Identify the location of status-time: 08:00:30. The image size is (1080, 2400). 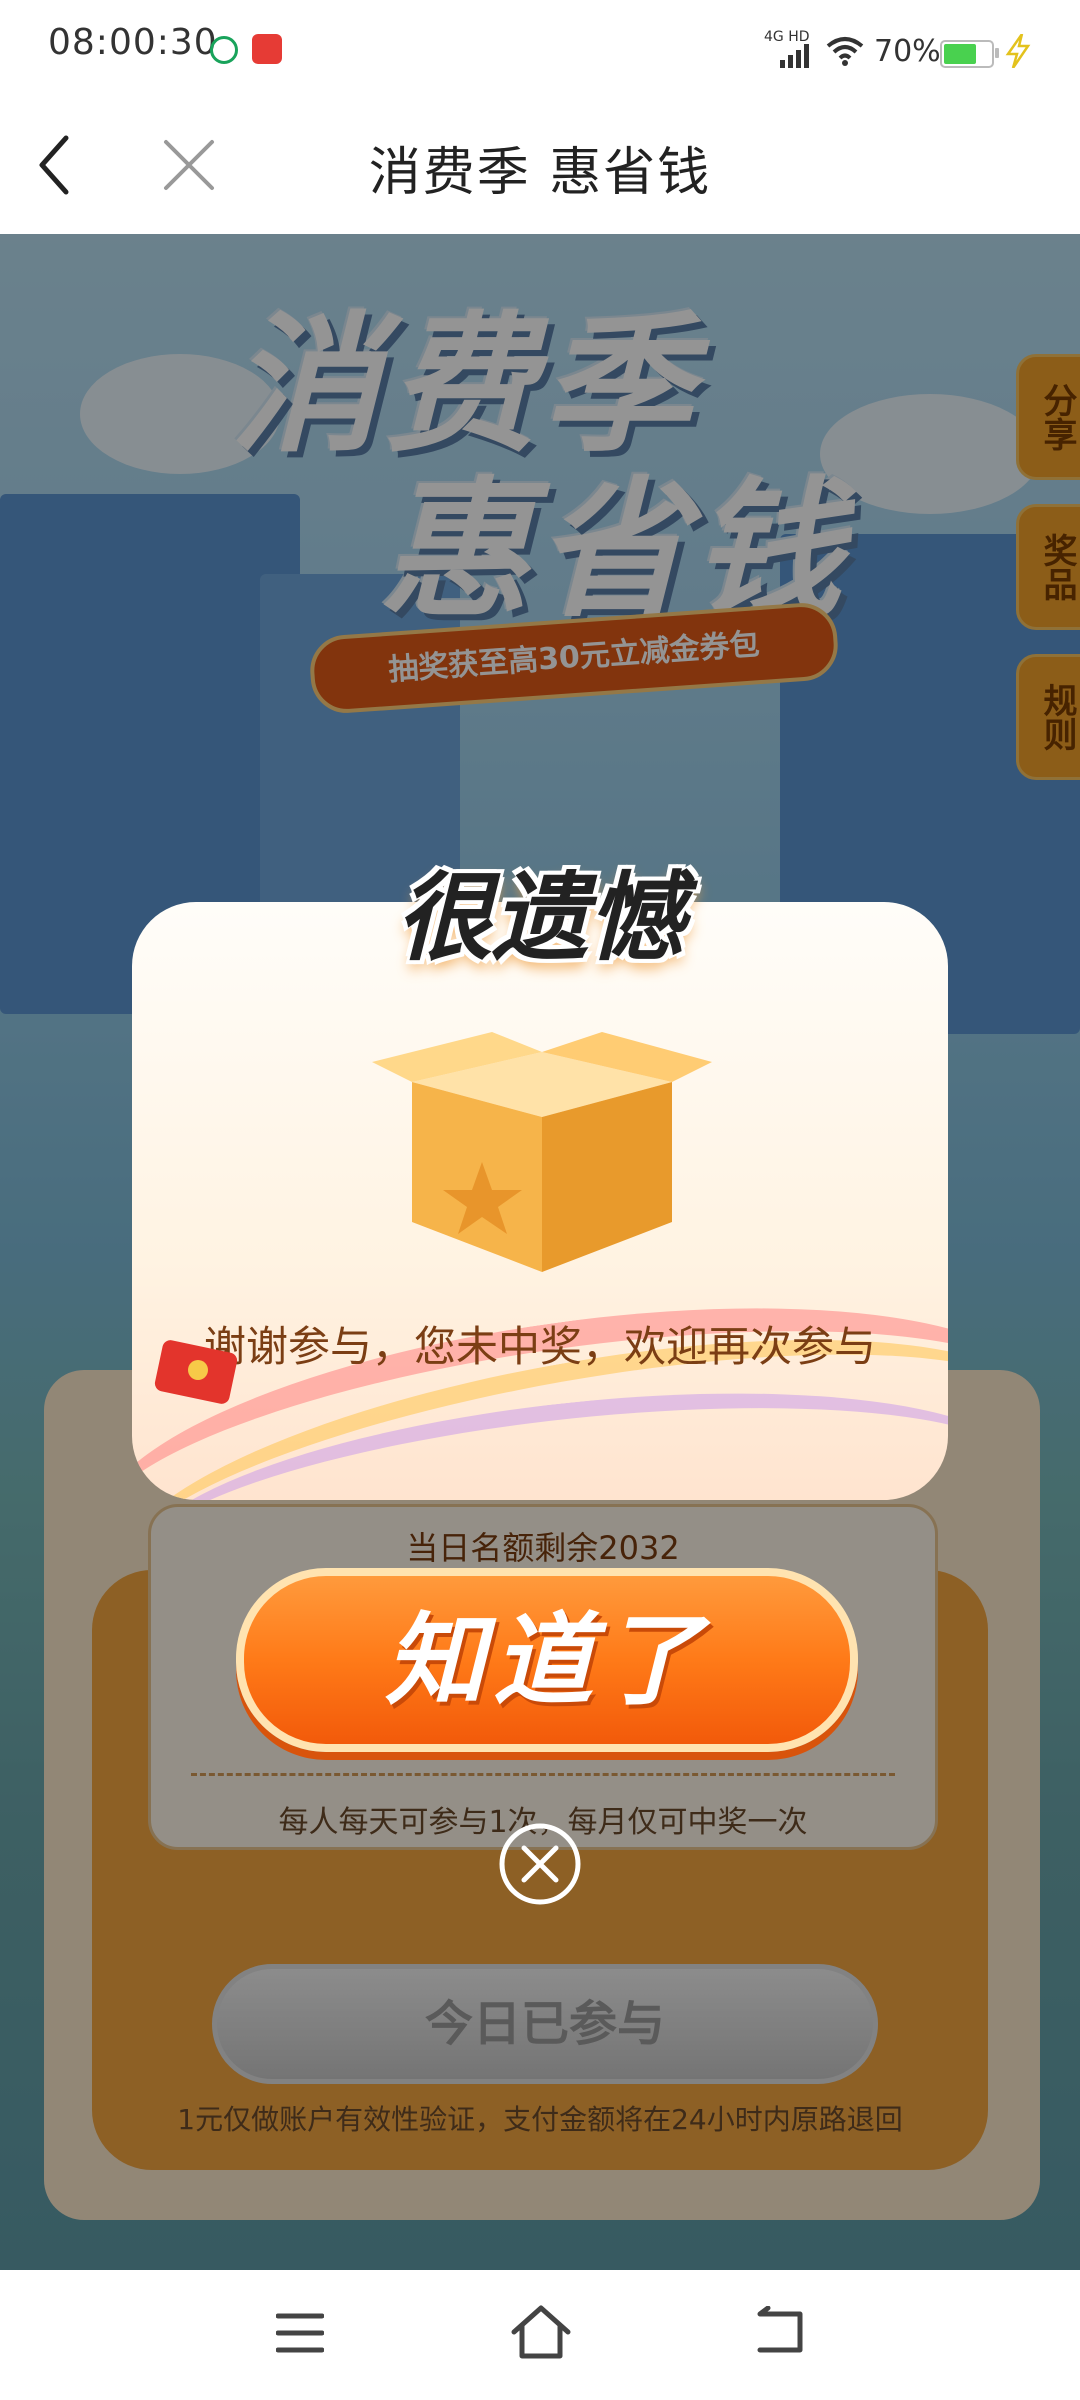
(133, 42).